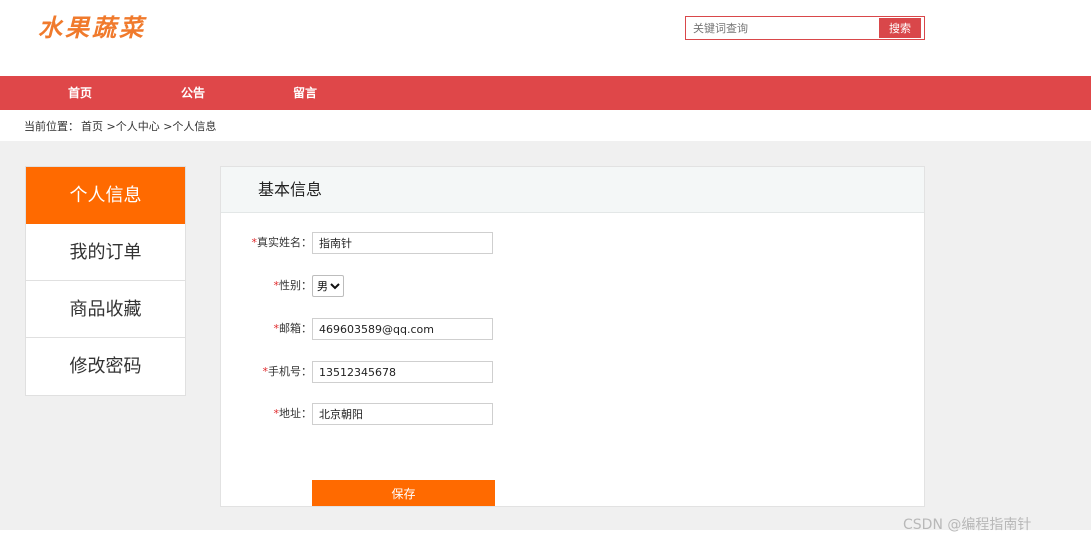 The width and height of the screenshot is (1091, 544). I want to click on gender-label: *性别：, so click(293, 286).